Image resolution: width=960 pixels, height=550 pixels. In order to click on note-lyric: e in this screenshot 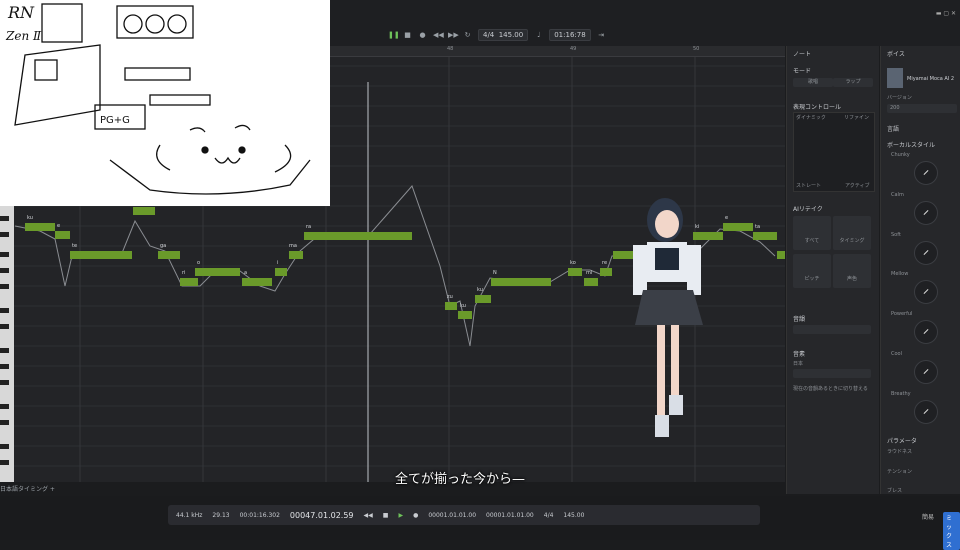, I will do `click(727, 218)`.